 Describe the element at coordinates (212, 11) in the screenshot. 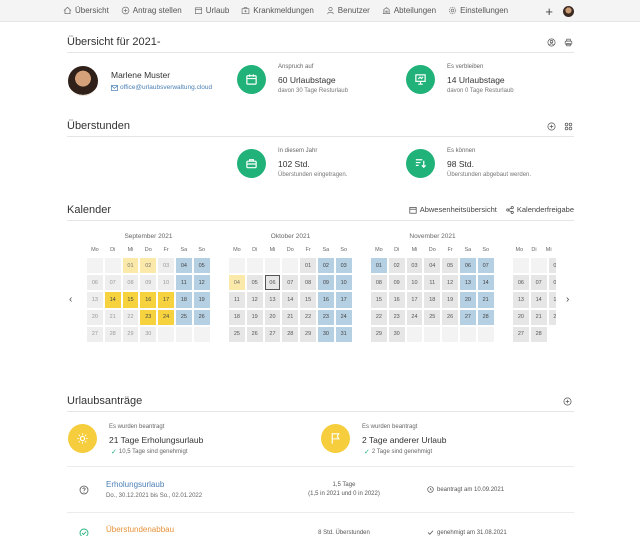

I see `nav-vacation: Urlaub` at that location.